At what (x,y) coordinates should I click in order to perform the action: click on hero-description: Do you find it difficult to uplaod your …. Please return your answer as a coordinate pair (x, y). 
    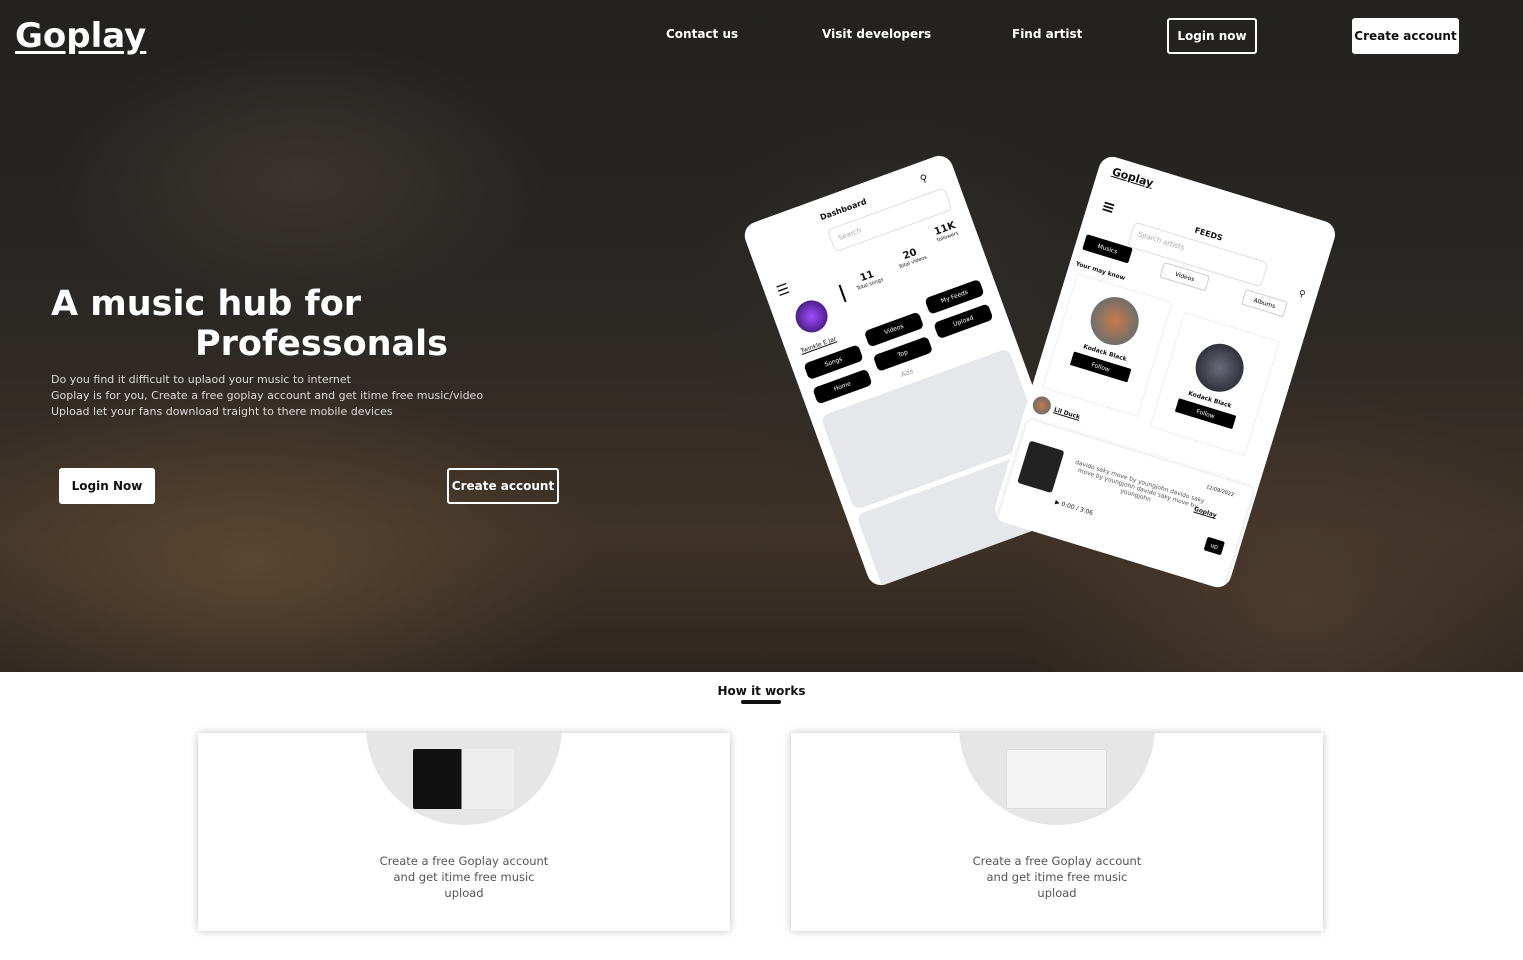
    Looking at the image, I should click on (267, 396).